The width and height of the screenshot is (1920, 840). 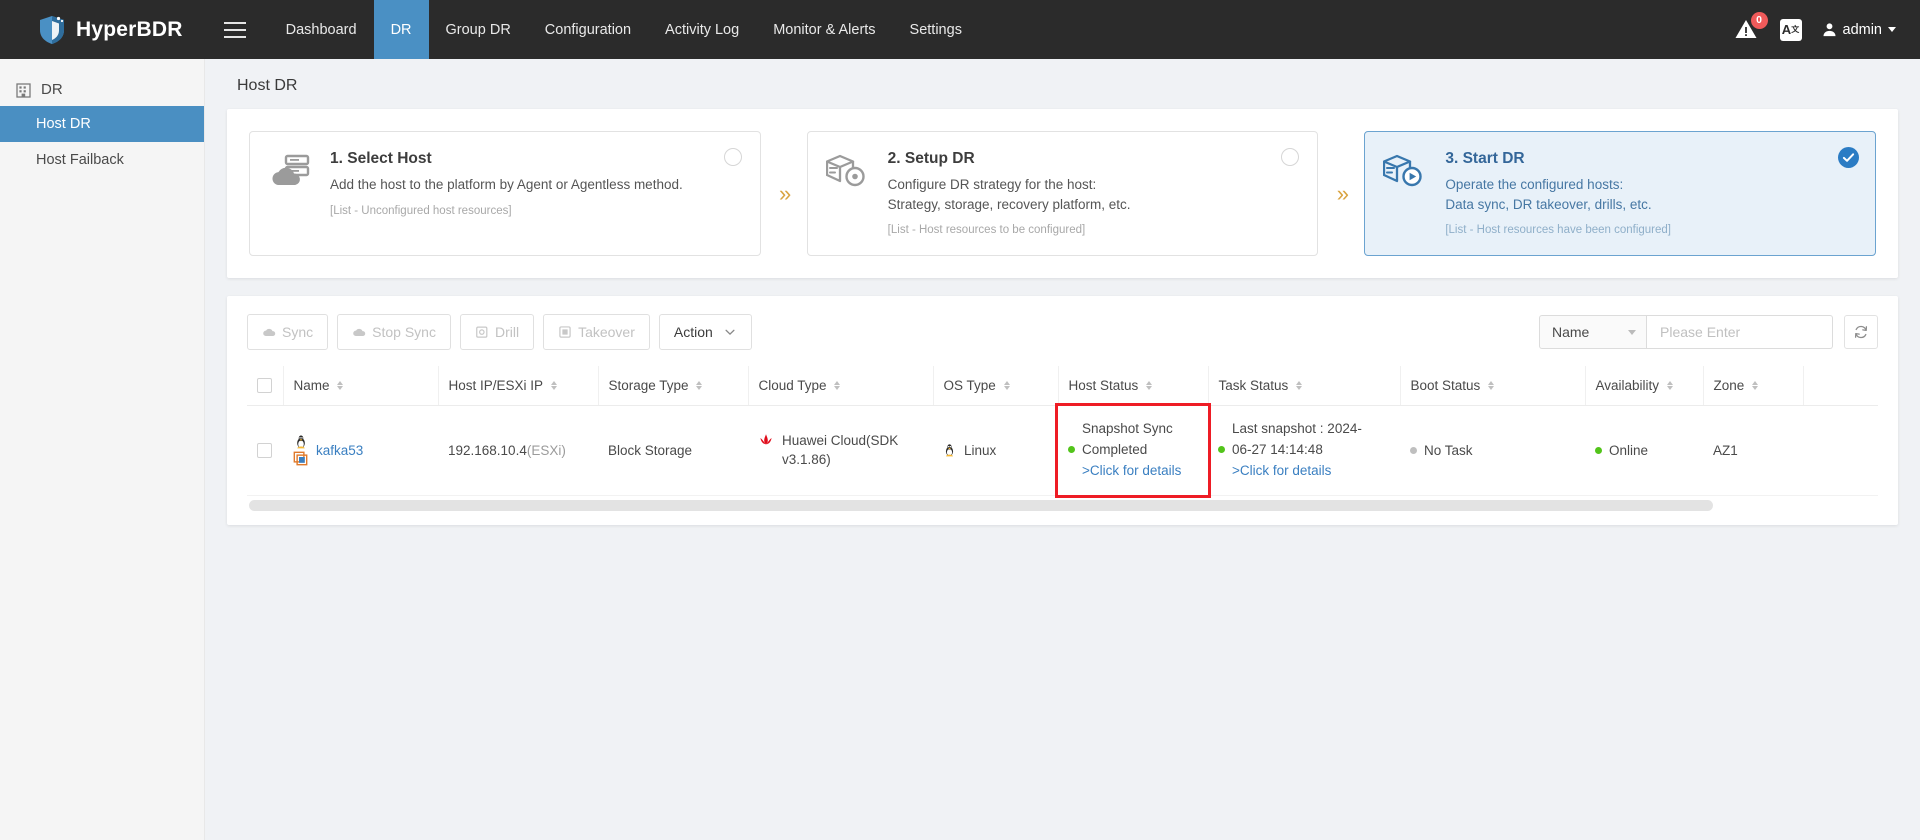 What do you see at coordinates (361, 386) in the screenshot?
I see `column-header-name: Name` at bounding box center [361, 386].